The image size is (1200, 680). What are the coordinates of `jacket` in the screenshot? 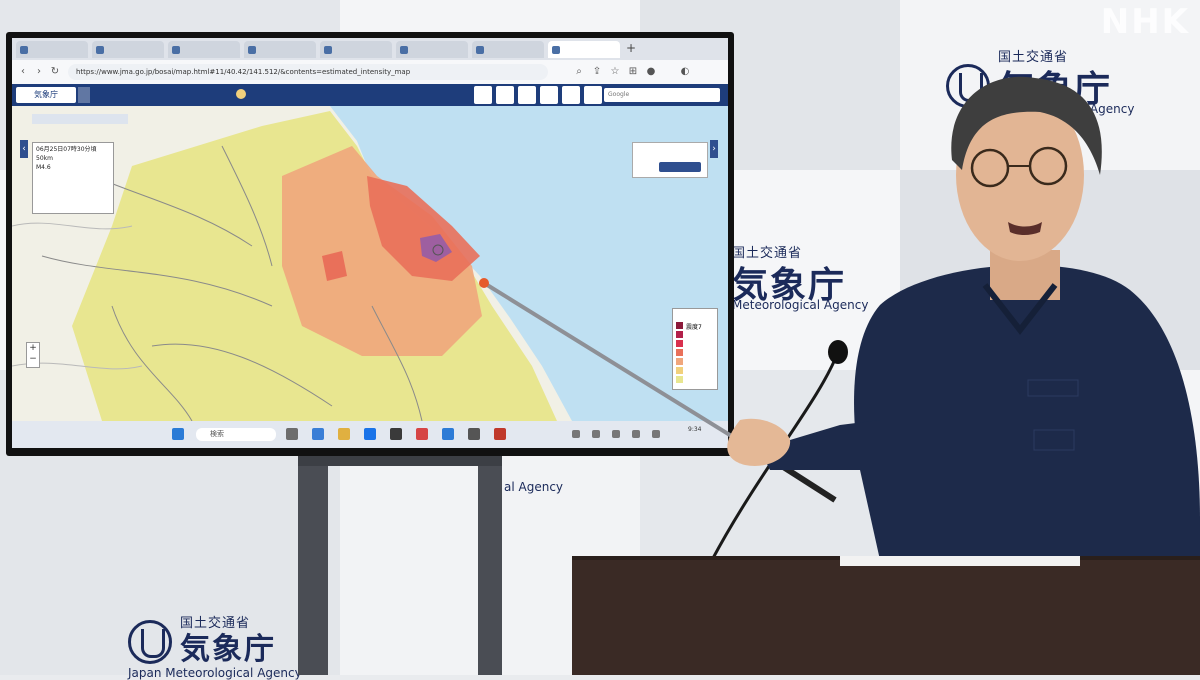 It's located at (1027, 412).